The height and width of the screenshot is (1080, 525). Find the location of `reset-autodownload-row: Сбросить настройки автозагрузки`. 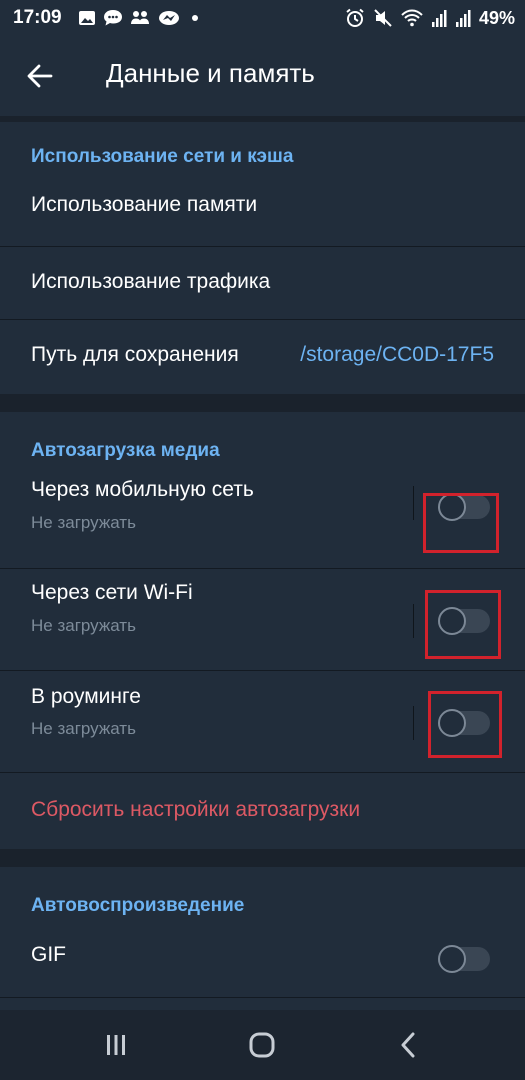

reset-autodownload-row: Сбросить настройки автозагрузки is located at coordinates (262, 811).